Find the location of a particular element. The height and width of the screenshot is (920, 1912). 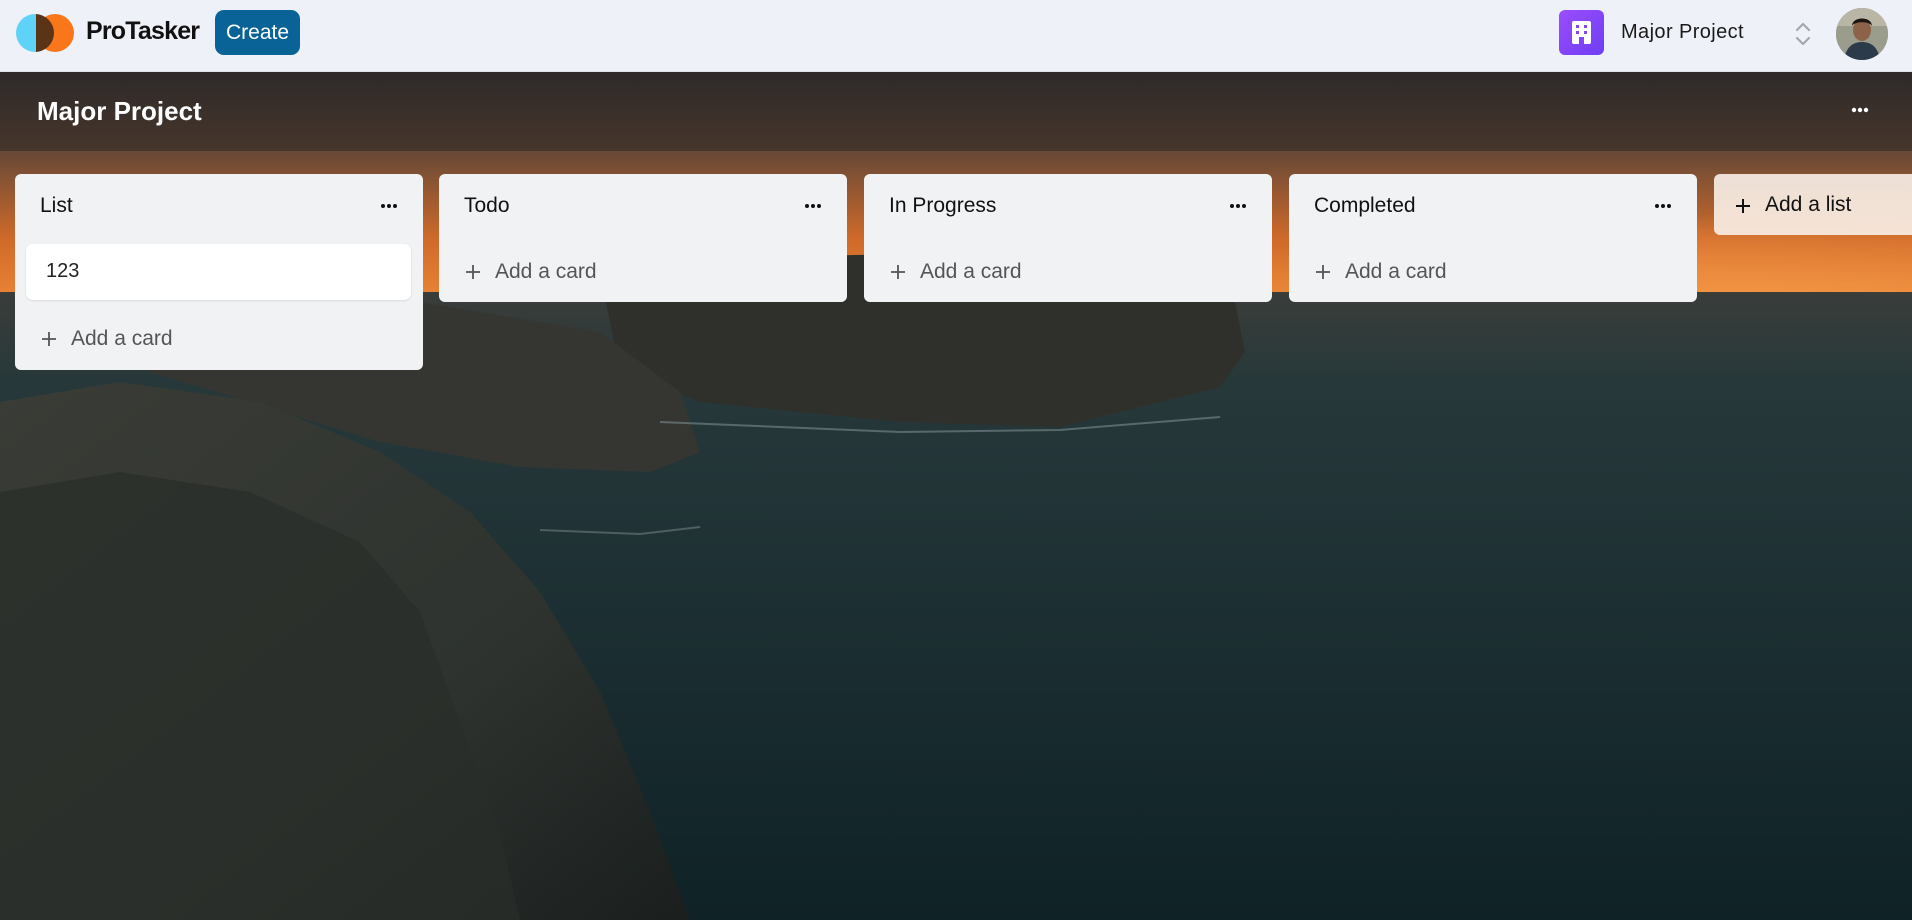

board-title: Major Project is located at coordinates (119, 111).